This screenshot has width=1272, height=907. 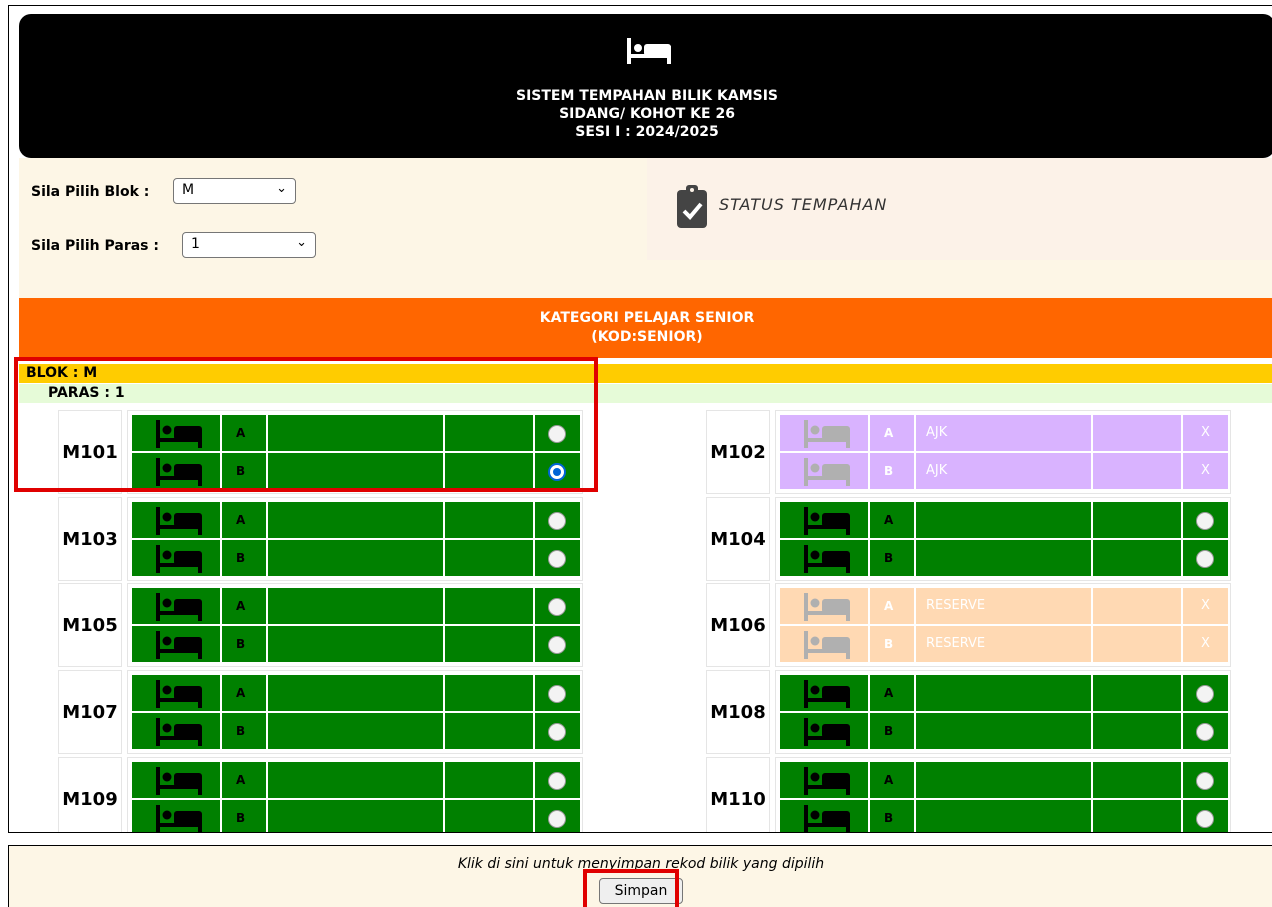 What do you see at coordinates (738, 712) in the screenshot?
I see `room-code: M108` at bounding box center [738, 712].